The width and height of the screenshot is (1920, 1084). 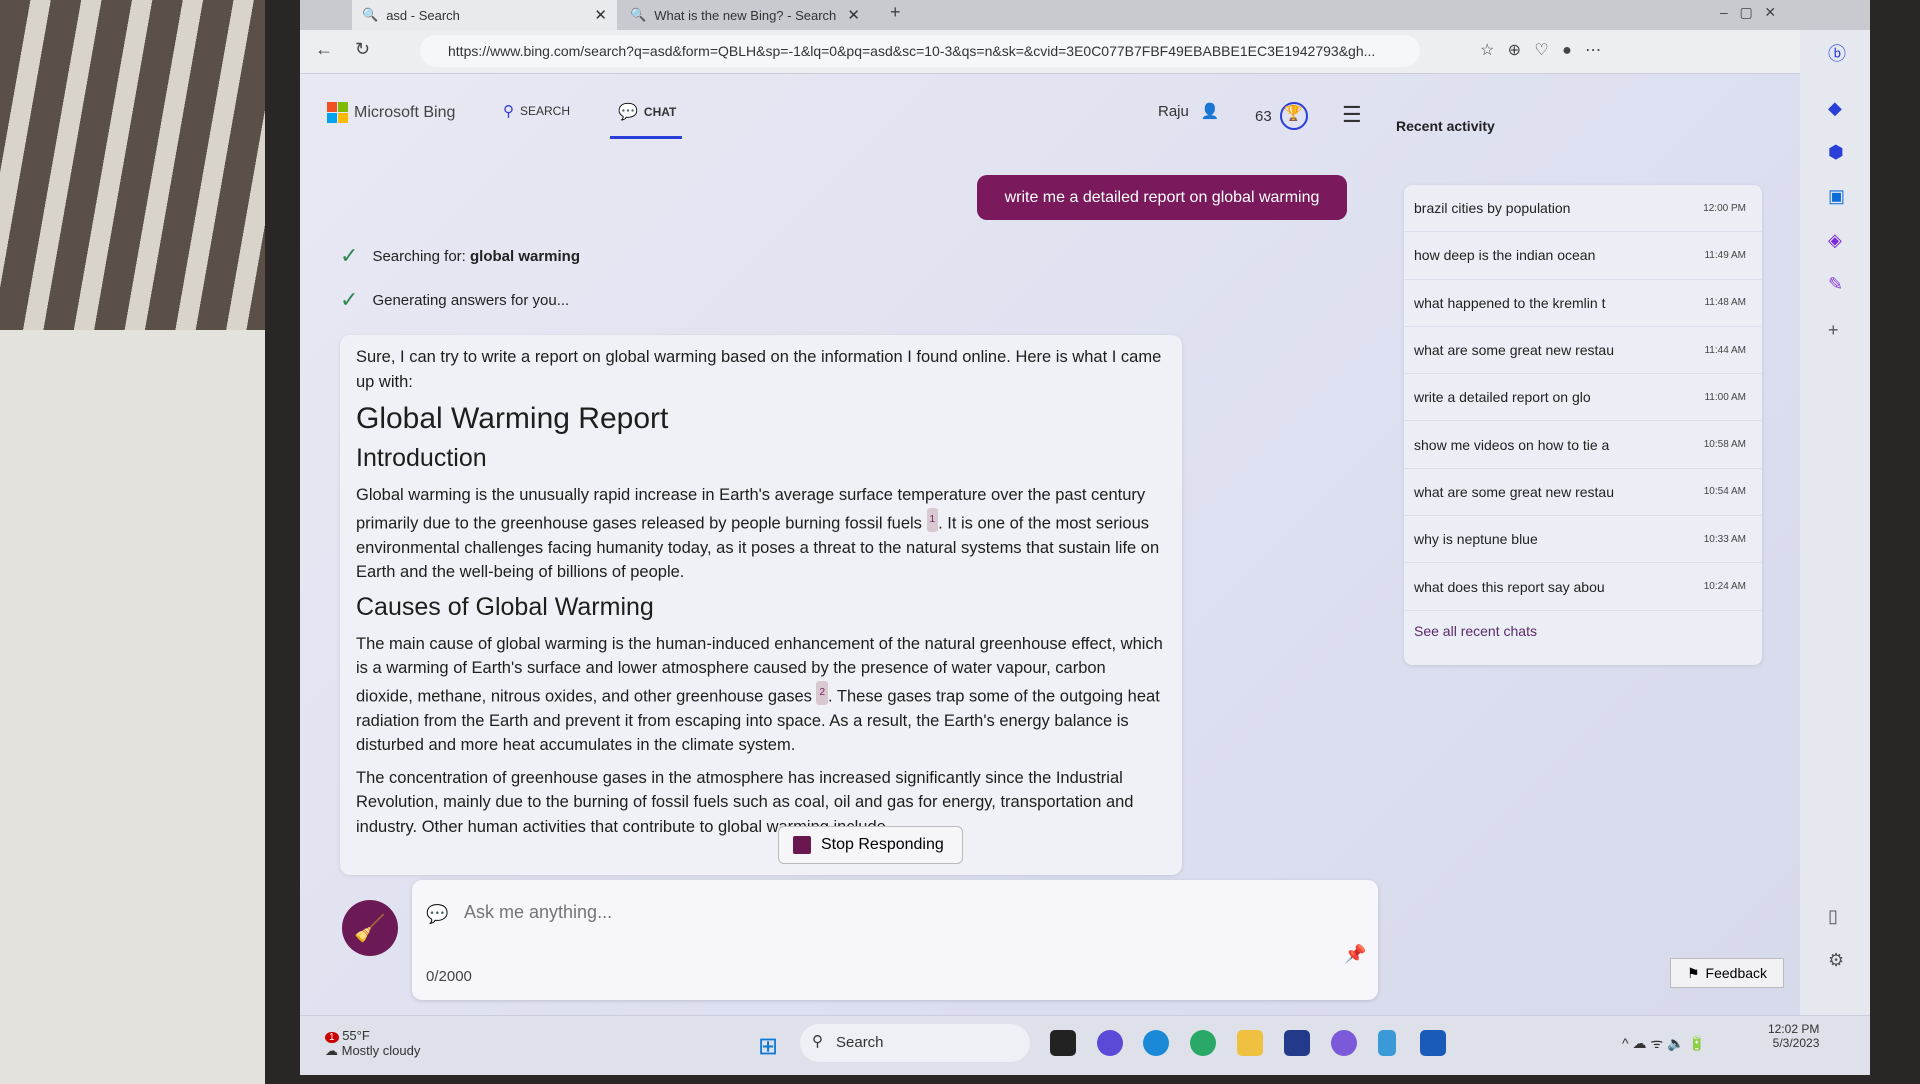 I want to click on section-heading: Causes of Global Warming, so click(x=505, y=606).